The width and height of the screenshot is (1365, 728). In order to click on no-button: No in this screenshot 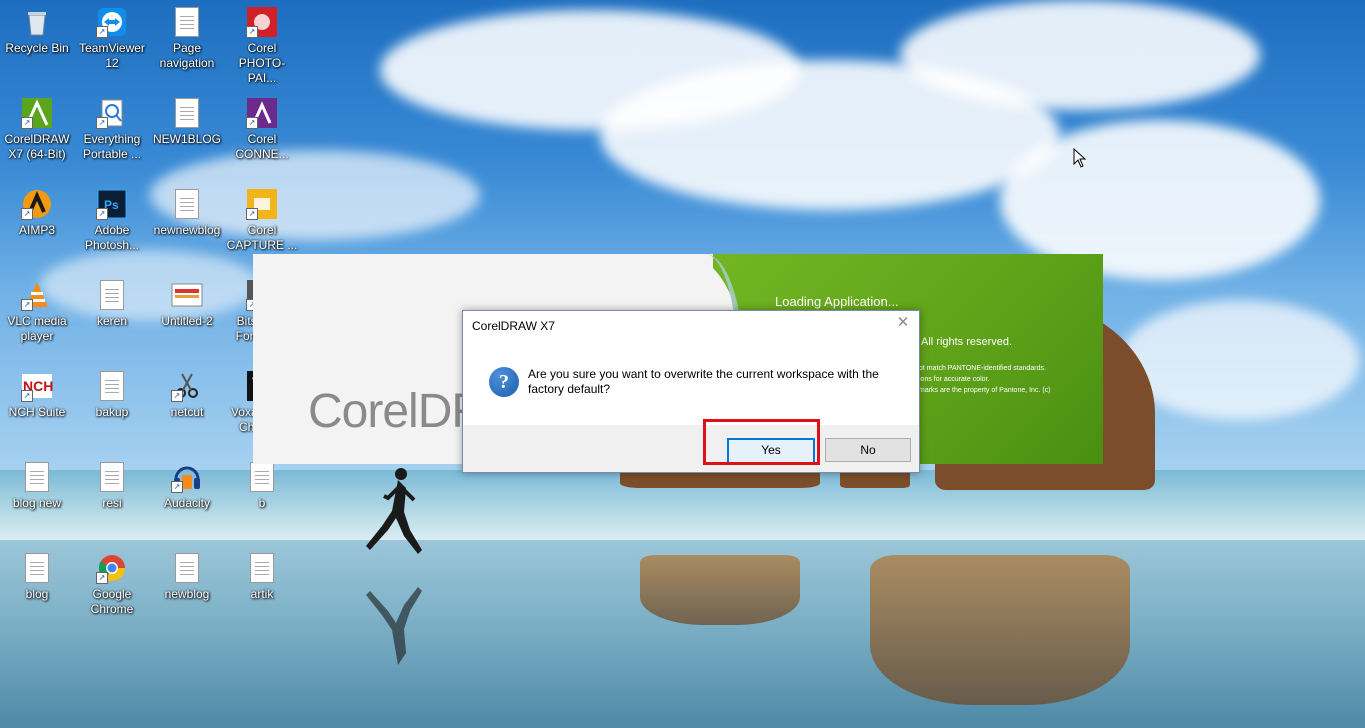, I will do `click(868, 450)`.